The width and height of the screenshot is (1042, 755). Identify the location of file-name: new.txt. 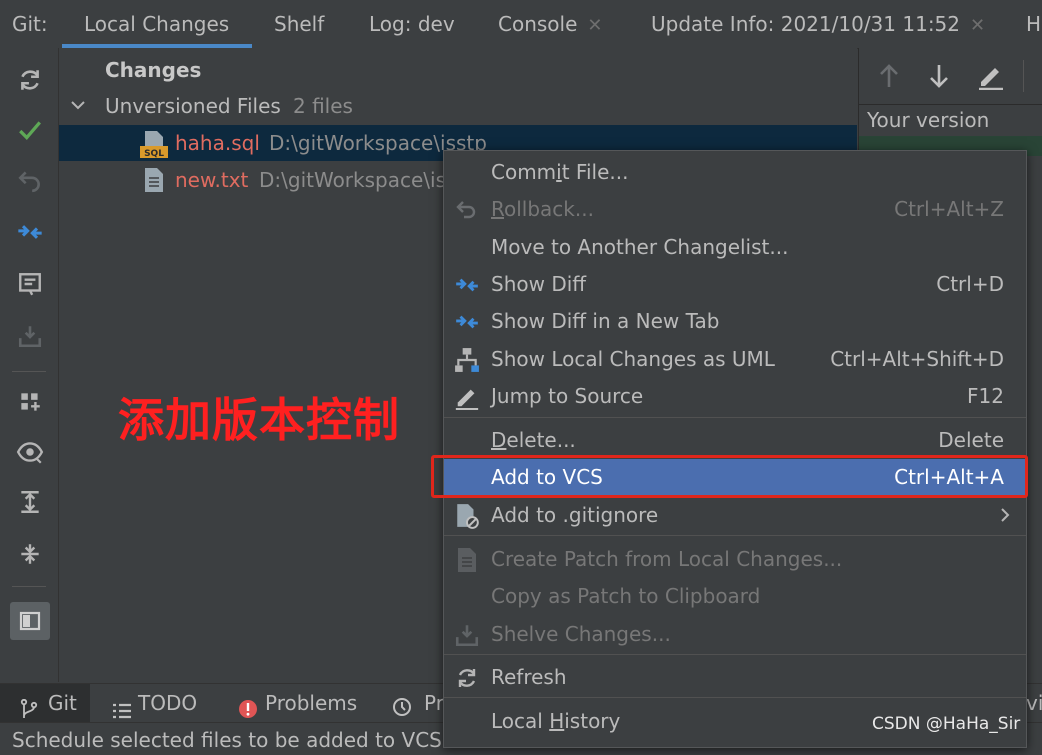
(212, 180).